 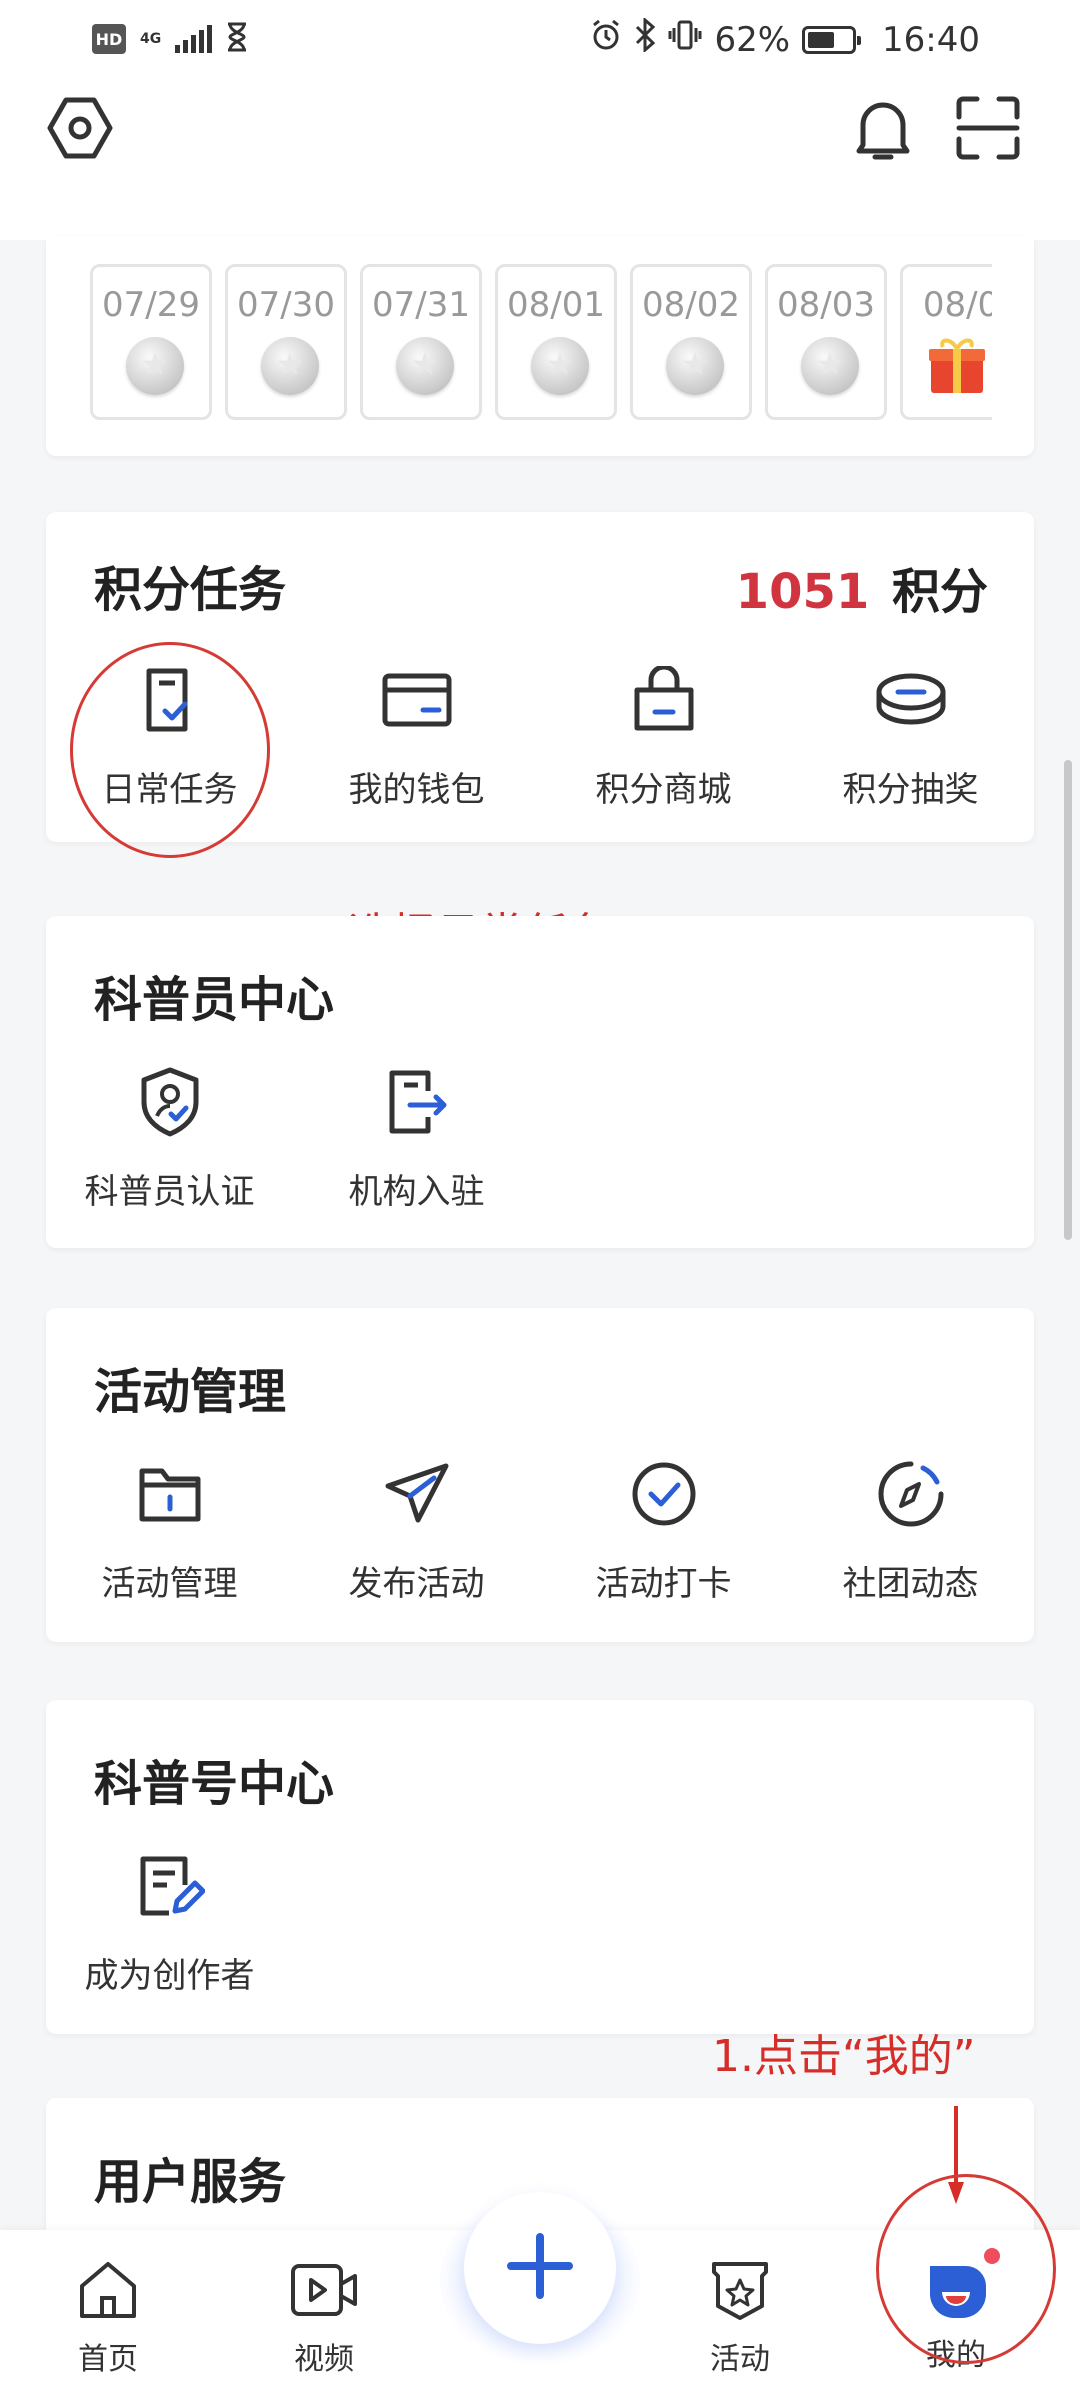 I want to click on battery-percent: 62%, so click(x=752, y=39).